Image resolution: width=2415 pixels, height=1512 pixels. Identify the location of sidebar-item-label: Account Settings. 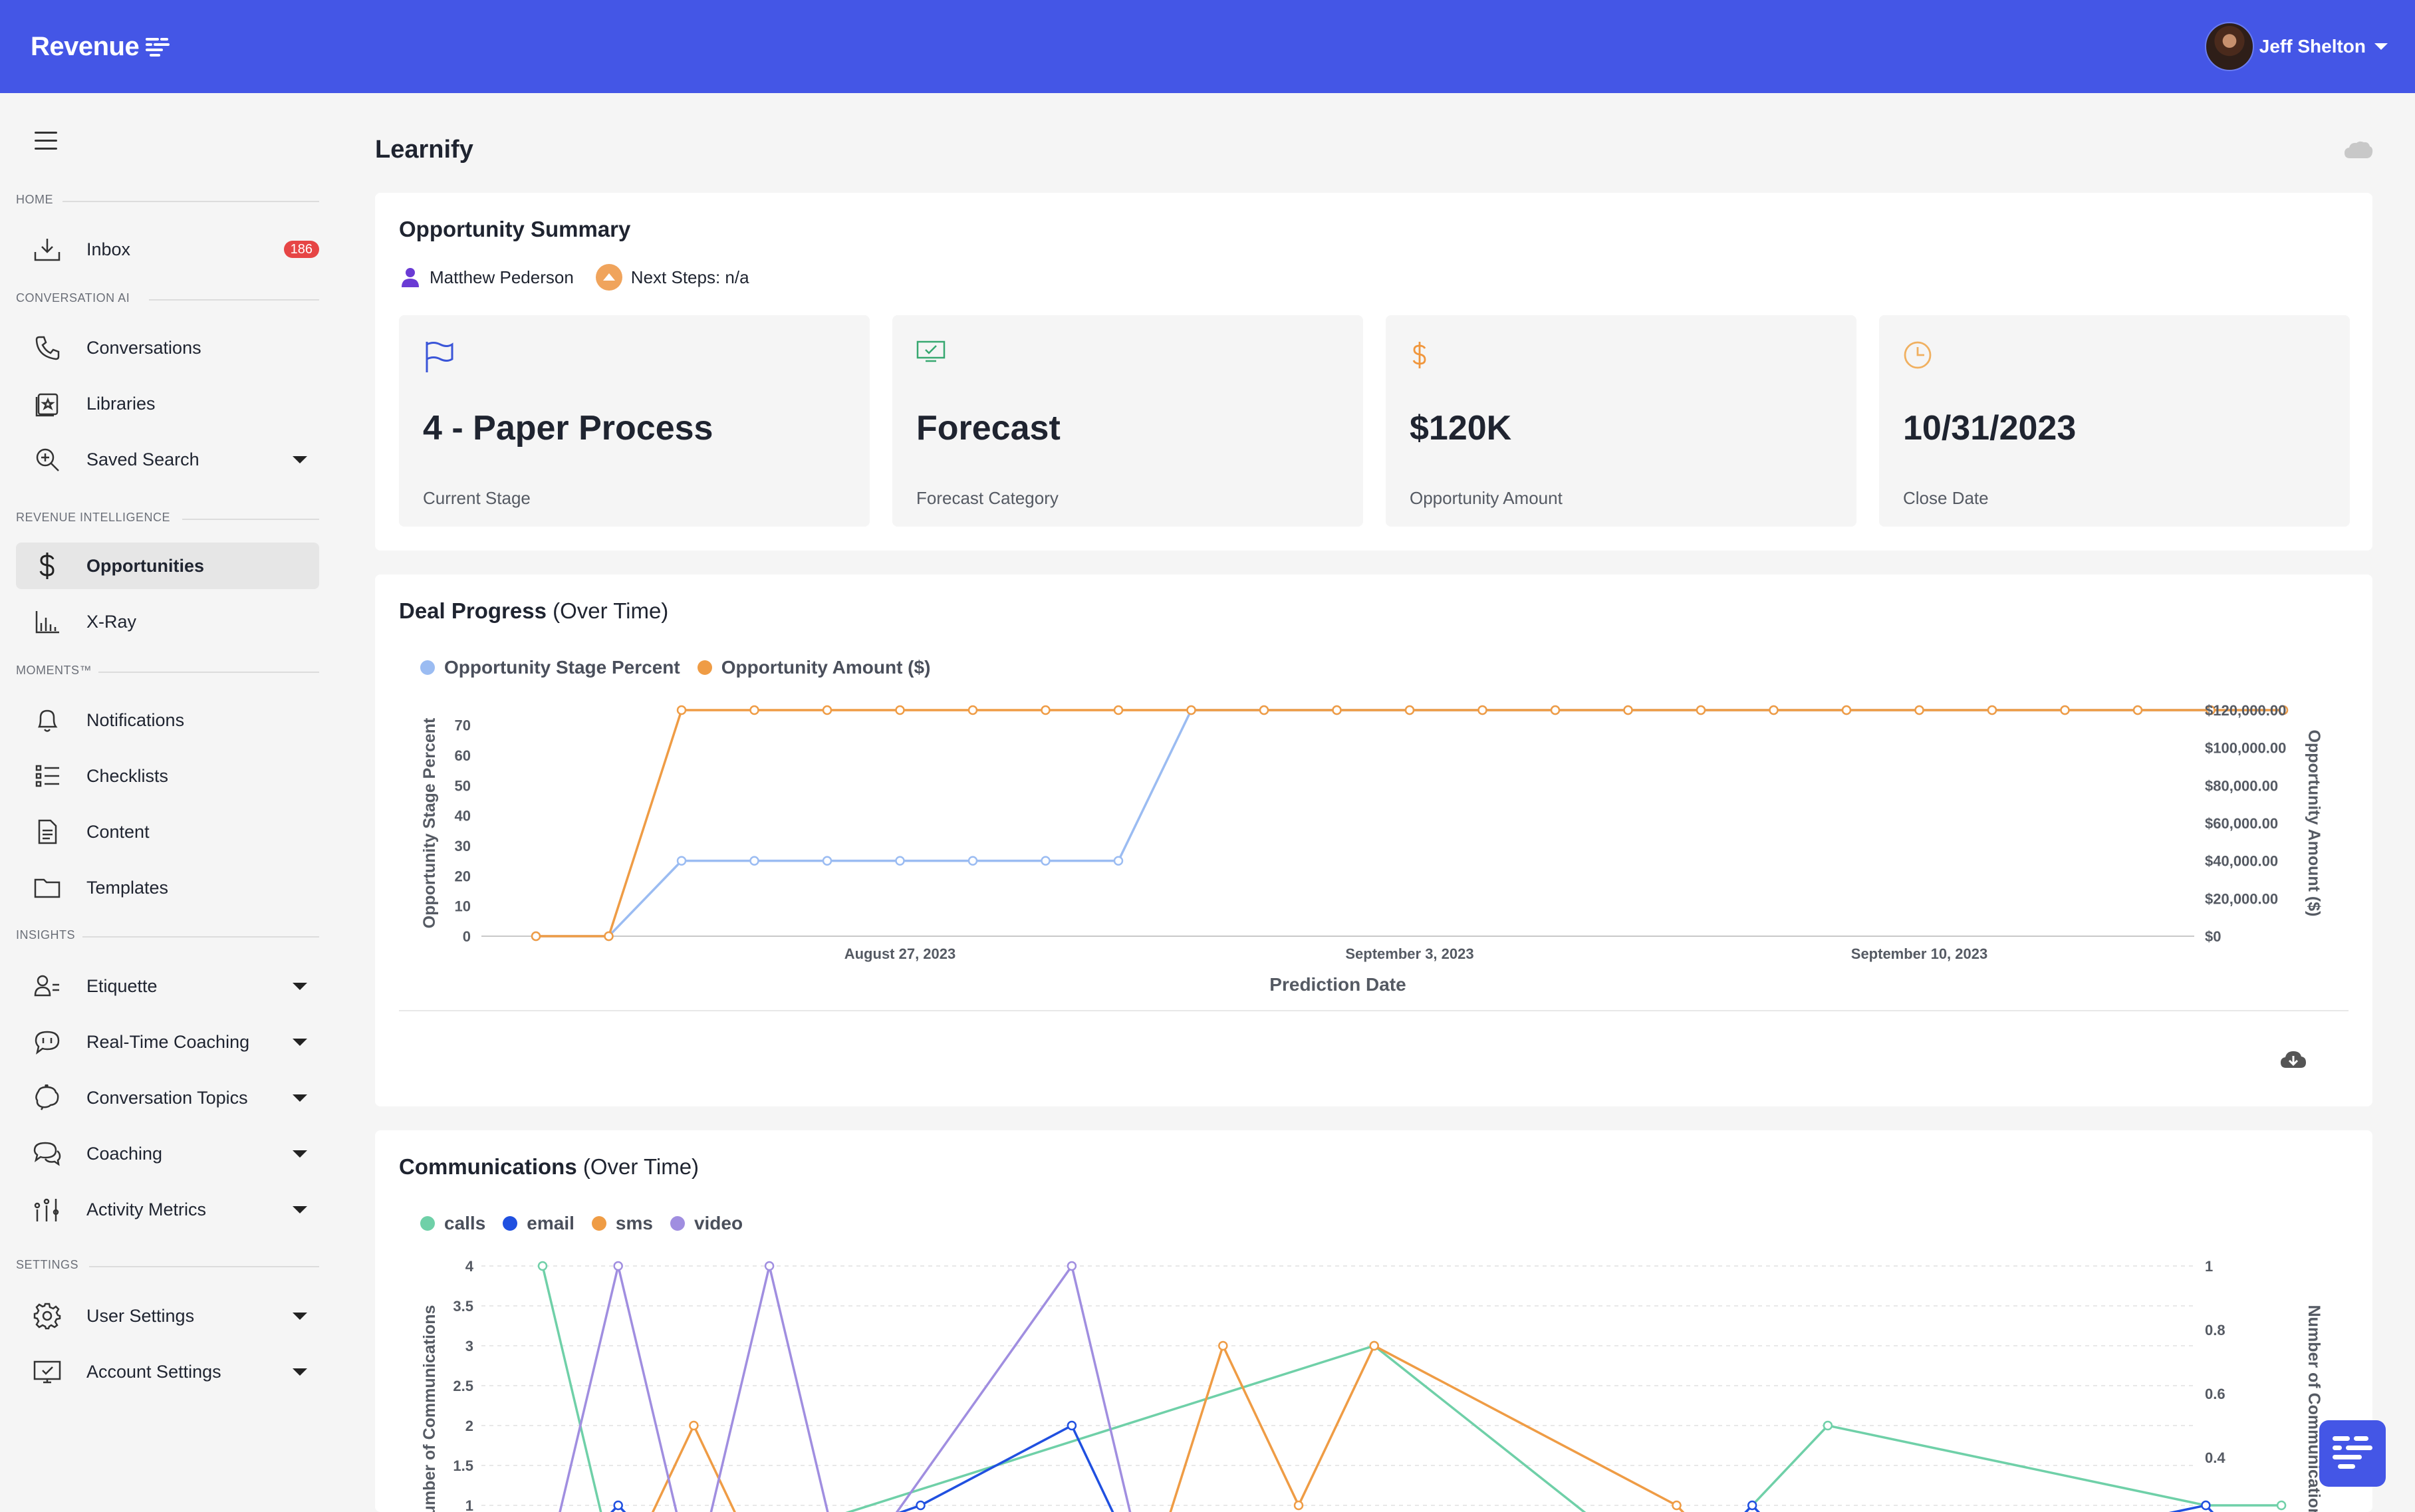
(153, 1371).